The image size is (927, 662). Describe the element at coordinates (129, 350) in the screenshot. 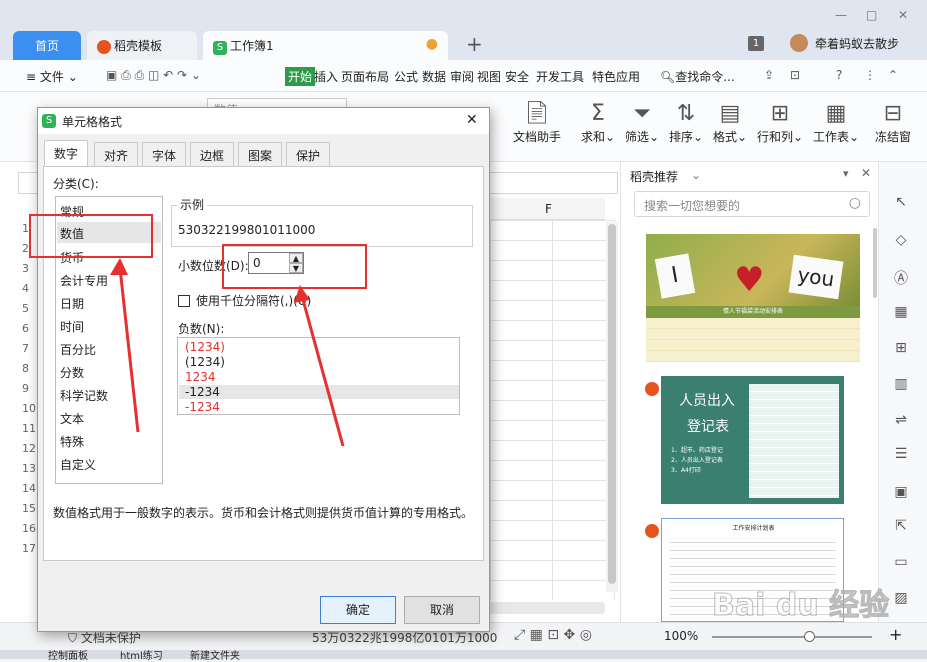

I see `annotation-arrow-left` at that location.